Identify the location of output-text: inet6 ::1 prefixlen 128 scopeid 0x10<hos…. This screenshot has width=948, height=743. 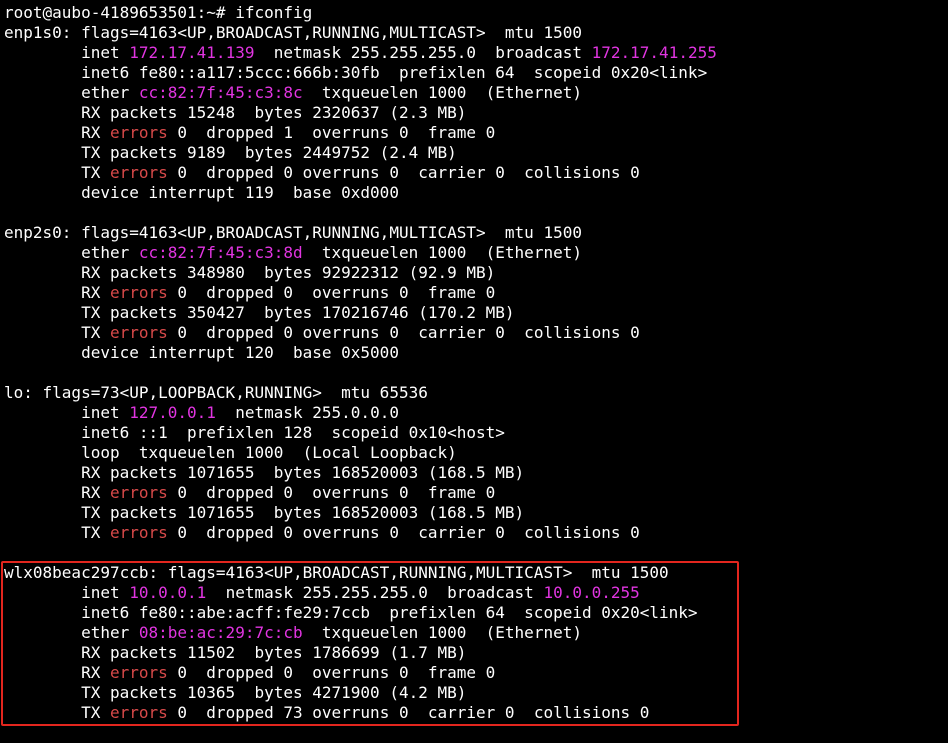
(254, 432).